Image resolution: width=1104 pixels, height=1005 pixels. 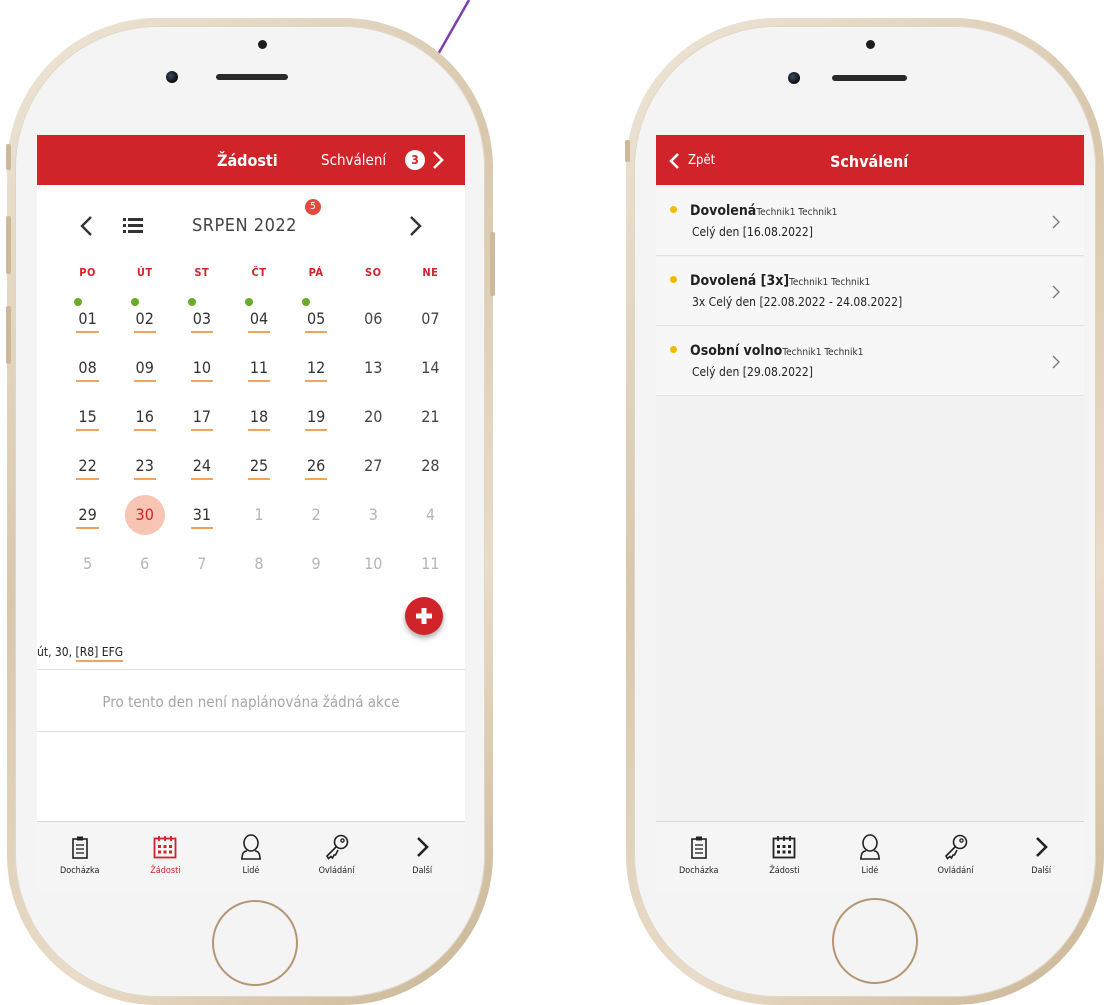 I want to click on calendar-day: 15, so click(x=87, y=418).